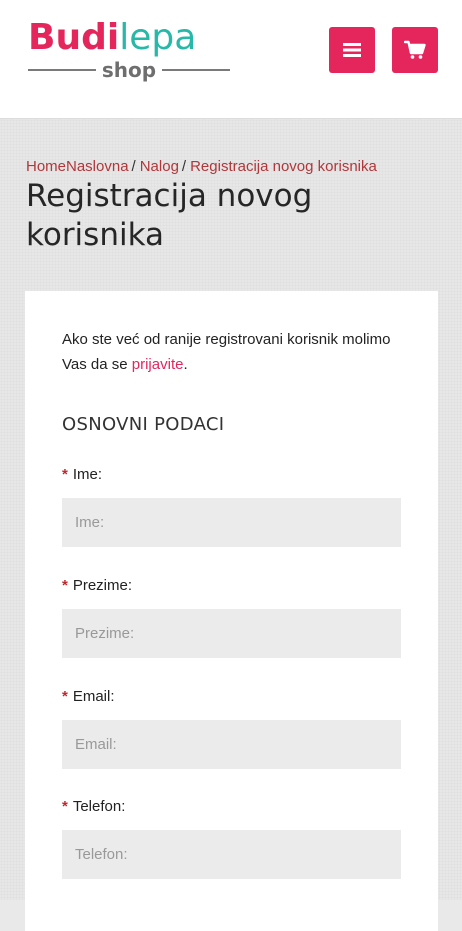 This screenshot has width=462, height=931. Describe the element at coordinates (169, 215) in the screenshot. I see `page-title: Registracija novog korisnika` at that location.